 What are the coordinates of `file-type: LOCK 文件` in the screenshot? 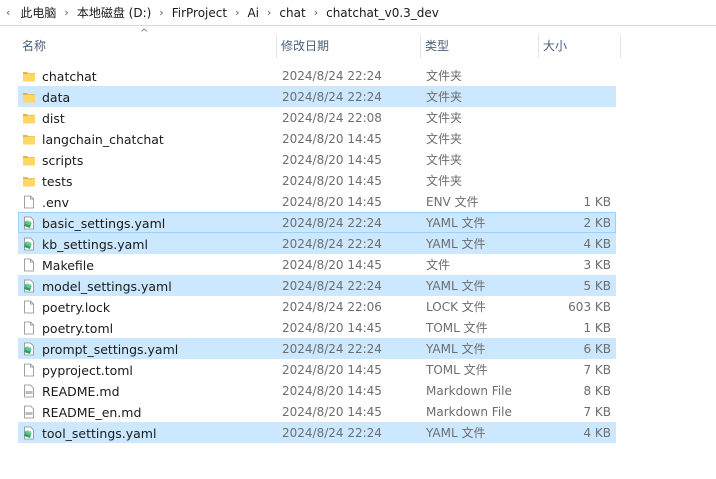 It's located at (456, 307).